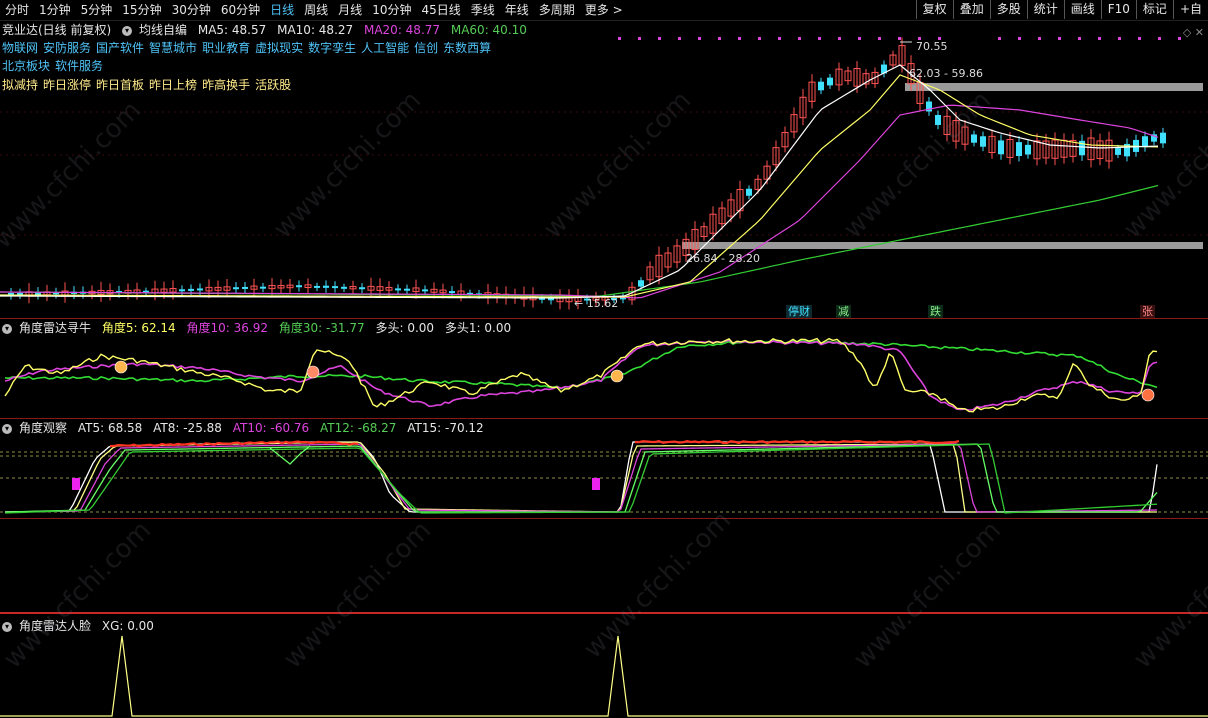 This screenshot has height=718, width=1208. Describe the element at coordinates (1118, 9) in the screenshot. I see `toolbar-button-5: F10` at that location.